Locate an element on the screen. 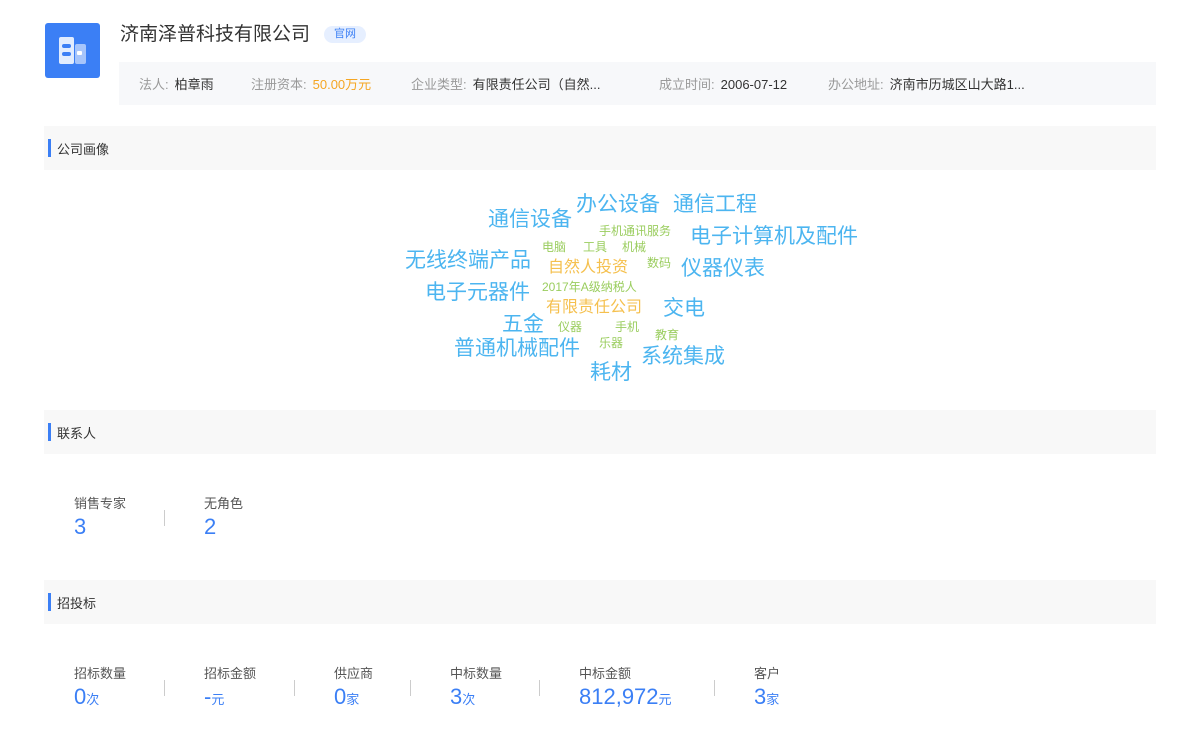 The width and height of the screenshot is (1200, 752). cloud-word: 无线终端产品 is located at coordinates (468, 260).